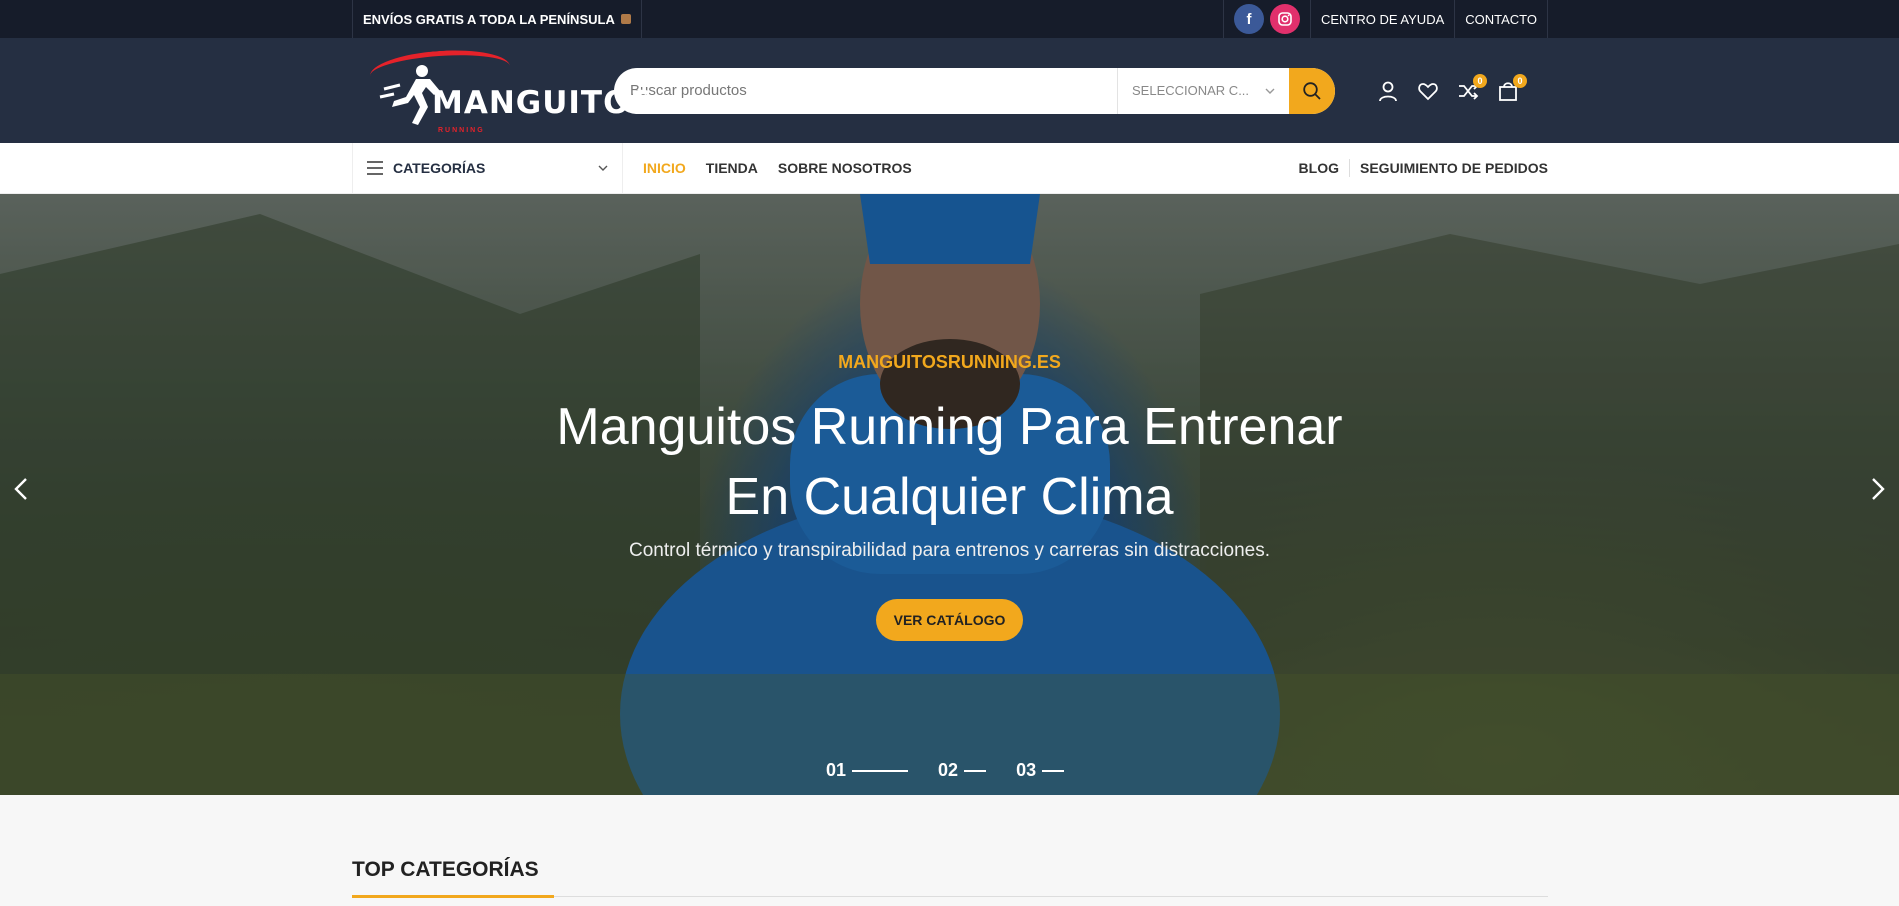 This screenshot has height=906, width=1899. What do you see at coordinates (845, 168) in the screenshot?
I see `nav-item-sobre-nosotros: SOBRE NOSOTROS` at bounding box center [845, 168].